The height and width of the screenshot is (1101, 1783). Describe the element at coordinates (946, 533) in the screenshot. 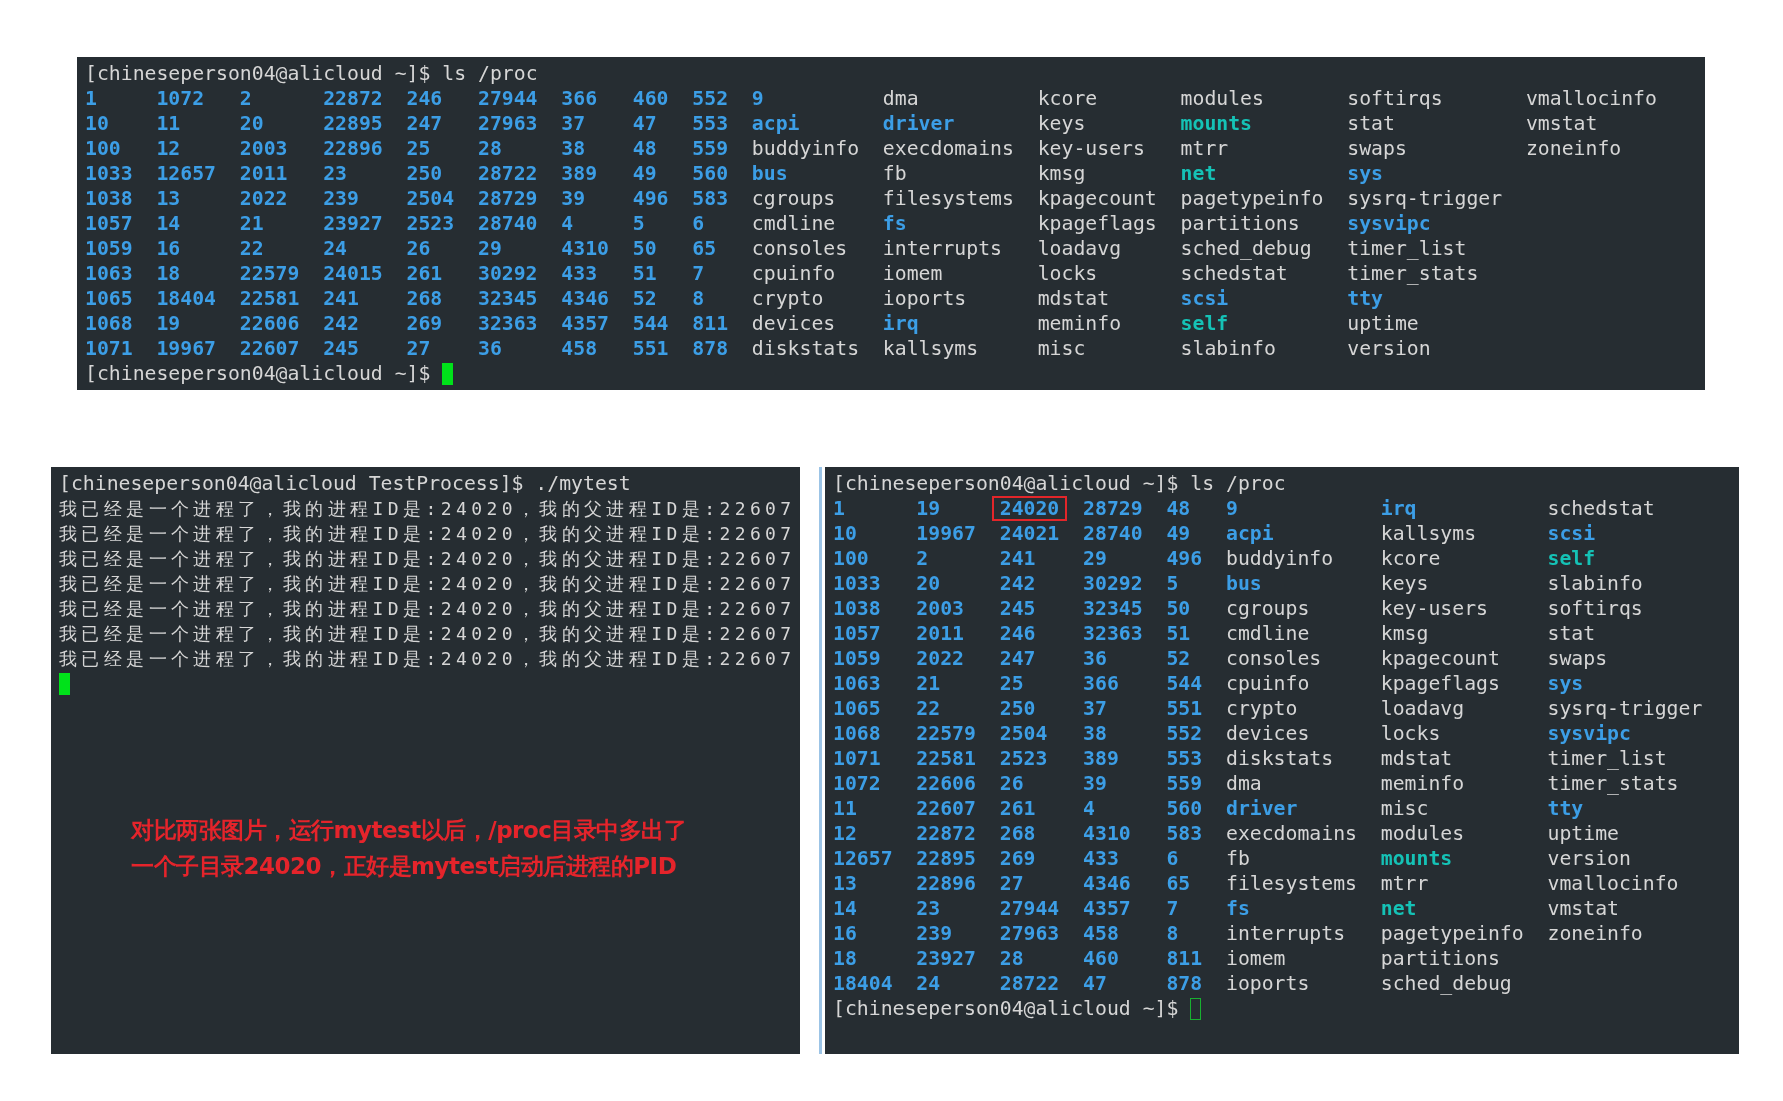

I see `directory-name: 19967` at that location.